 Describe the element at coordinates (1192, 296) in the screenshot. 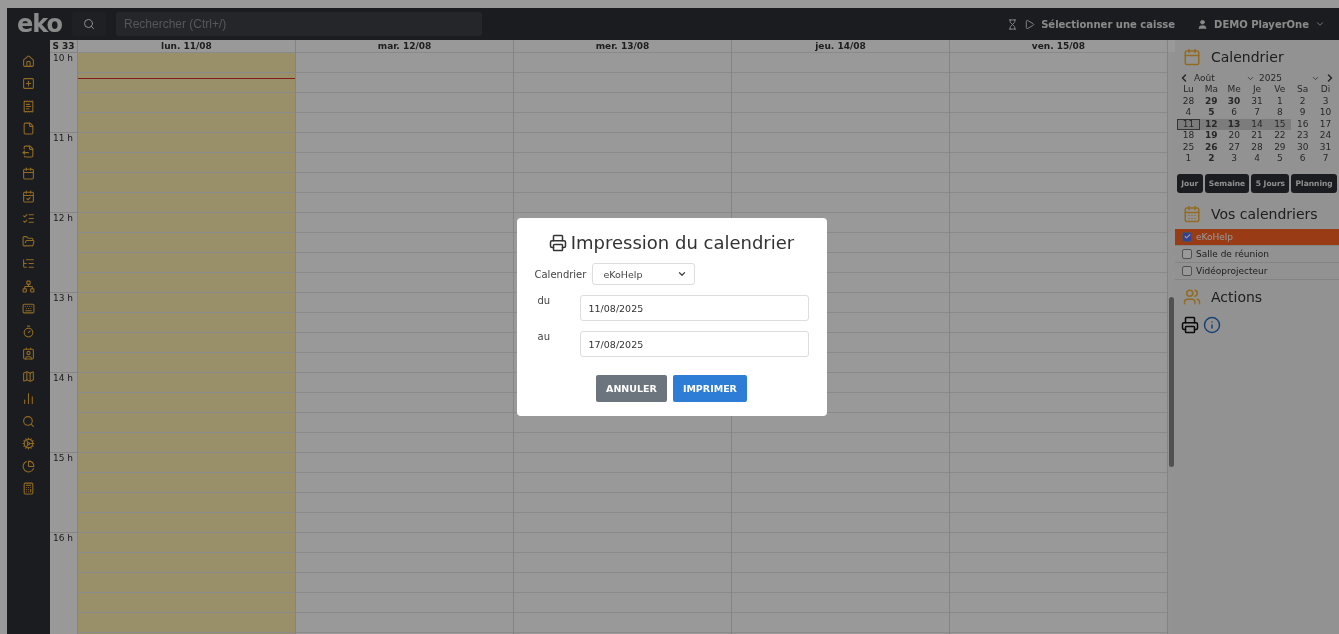

I see `users-icon` at that location.